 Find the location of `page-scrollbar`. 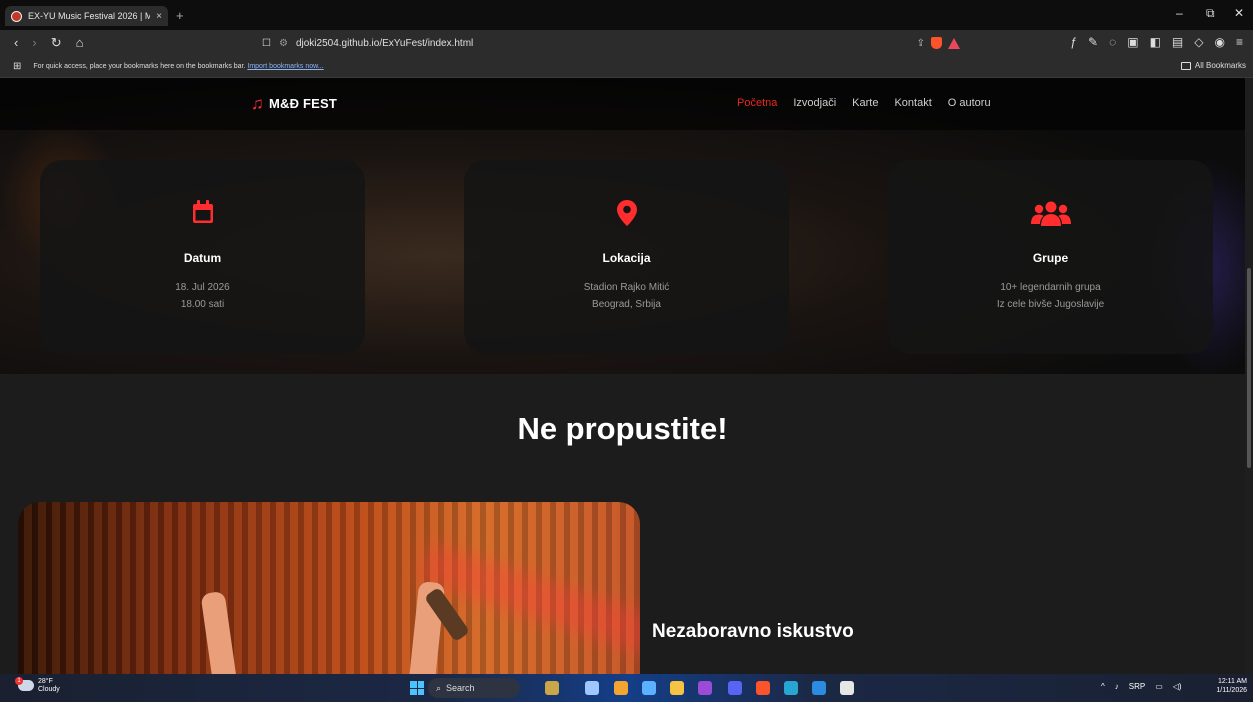

page-scrollbar is located at coordinates (1249, 376).